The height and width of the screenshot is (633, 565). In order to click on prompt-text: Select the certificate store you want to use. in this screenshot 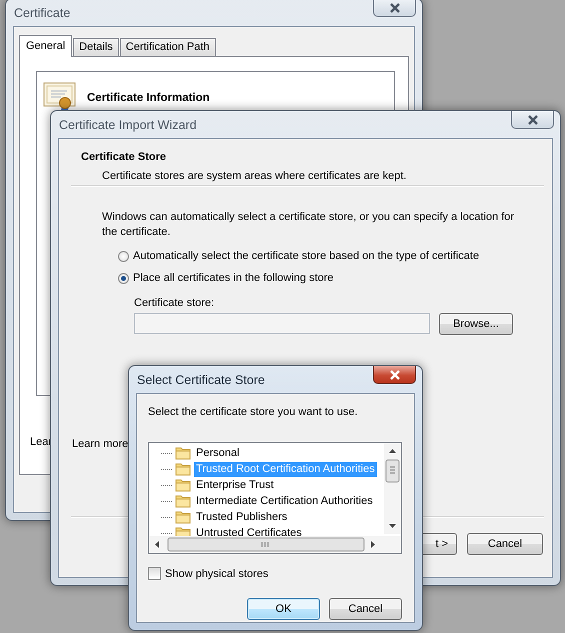, I will do `click(253, 412)`.